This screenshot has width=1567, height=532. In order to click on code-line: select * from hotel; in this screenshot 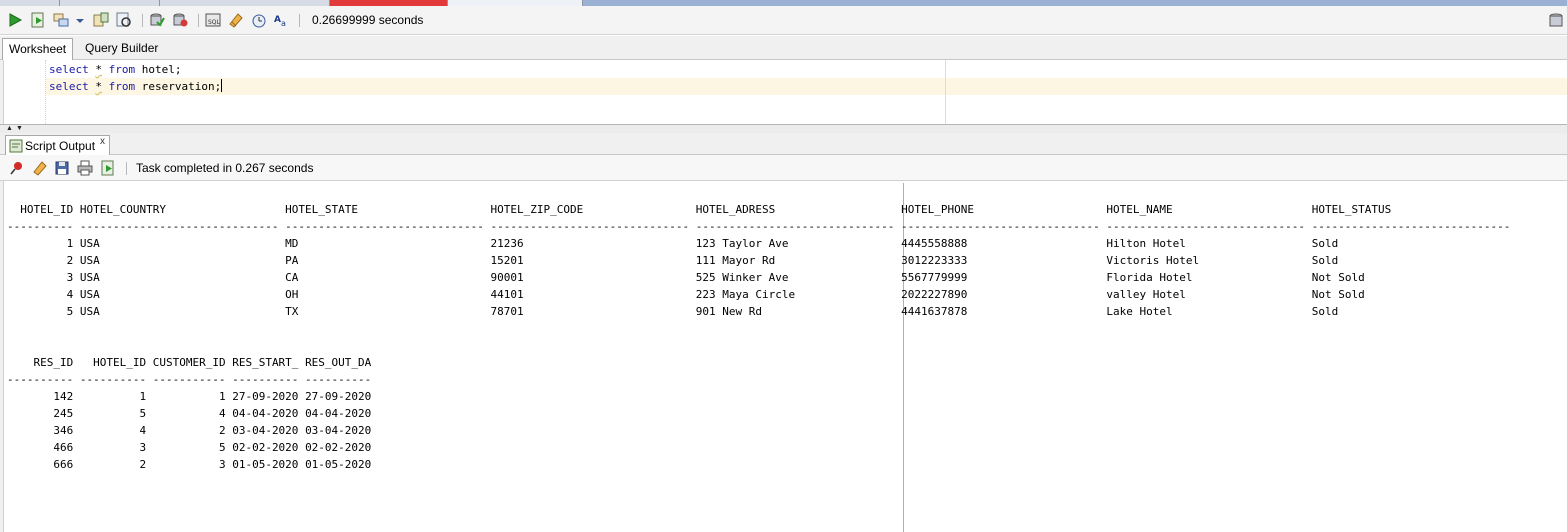, I will do `click(115, 69)`.